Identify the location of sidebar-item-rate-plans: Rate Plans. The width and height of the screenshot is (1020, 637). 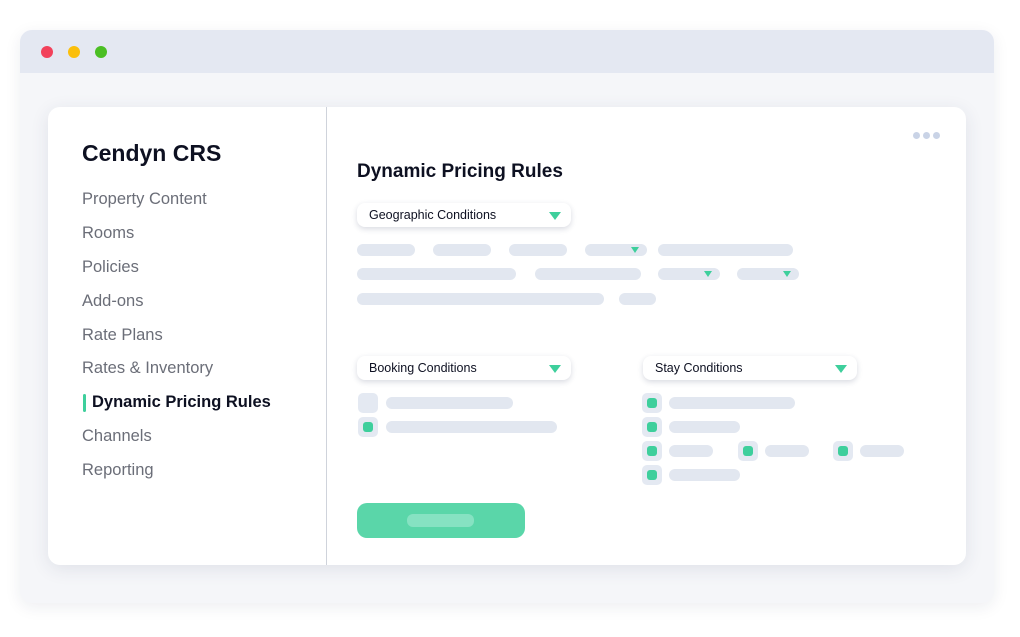
(176, 335).